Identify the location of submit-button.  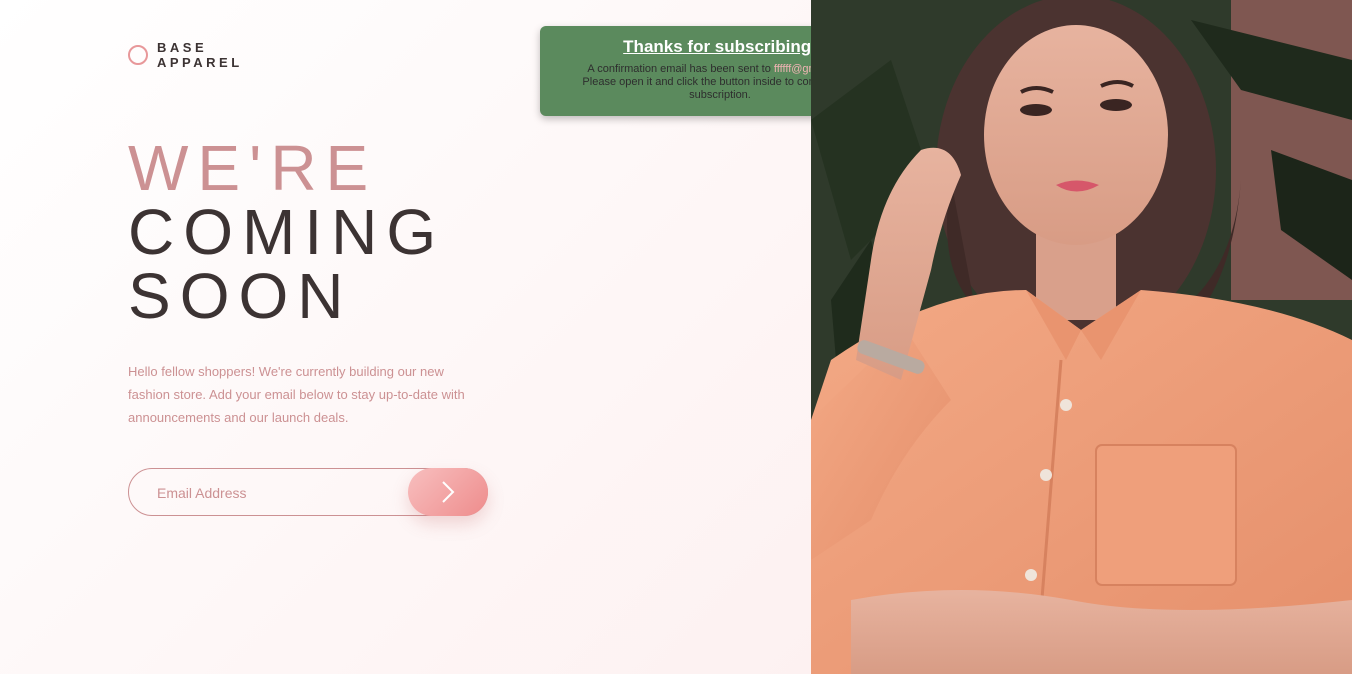
(448, 492).